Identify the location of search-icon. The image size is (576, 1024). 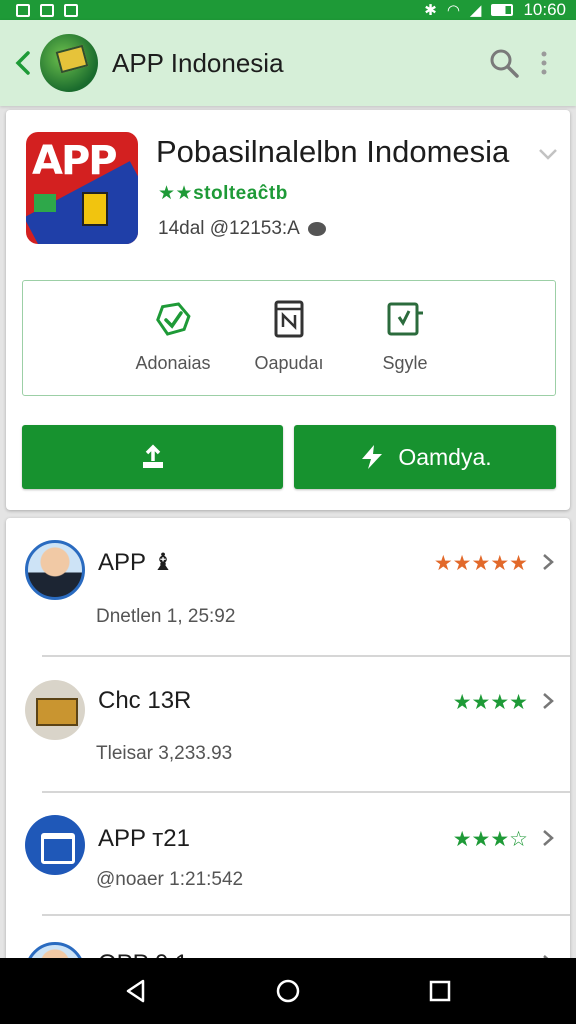
(504, 63).